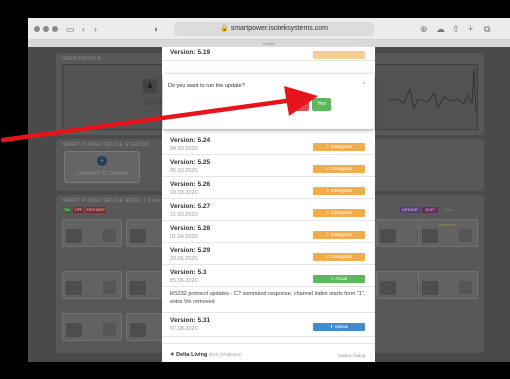  I want to click on address-bar: 🔒 smartpower.isoteksystems.com, so click(274, 29).